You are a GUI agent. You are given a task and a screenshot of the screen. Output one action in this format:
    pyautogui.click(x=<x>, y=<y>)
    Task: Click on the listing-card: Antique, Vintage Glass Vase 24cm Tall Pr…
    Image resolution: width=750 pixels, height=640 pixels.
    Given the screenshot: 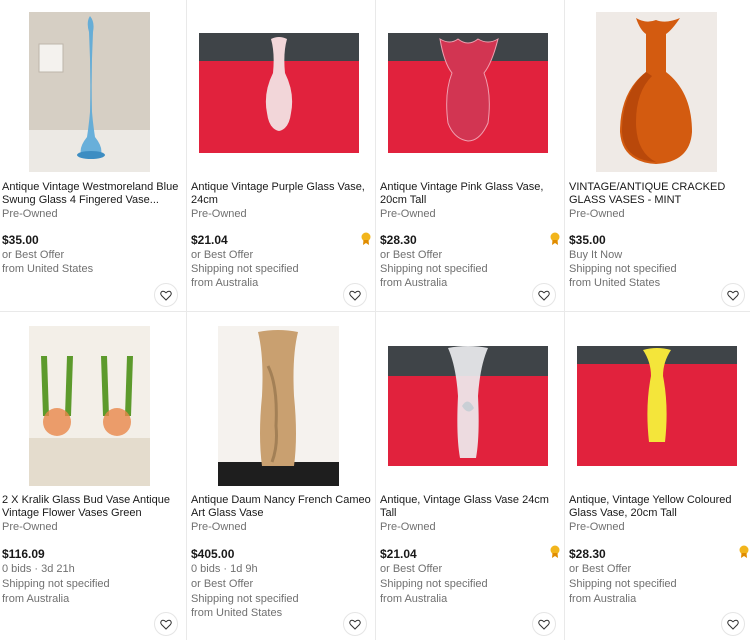 What is the action you would take?
    pyautogui.click(x=471, y=476)
    